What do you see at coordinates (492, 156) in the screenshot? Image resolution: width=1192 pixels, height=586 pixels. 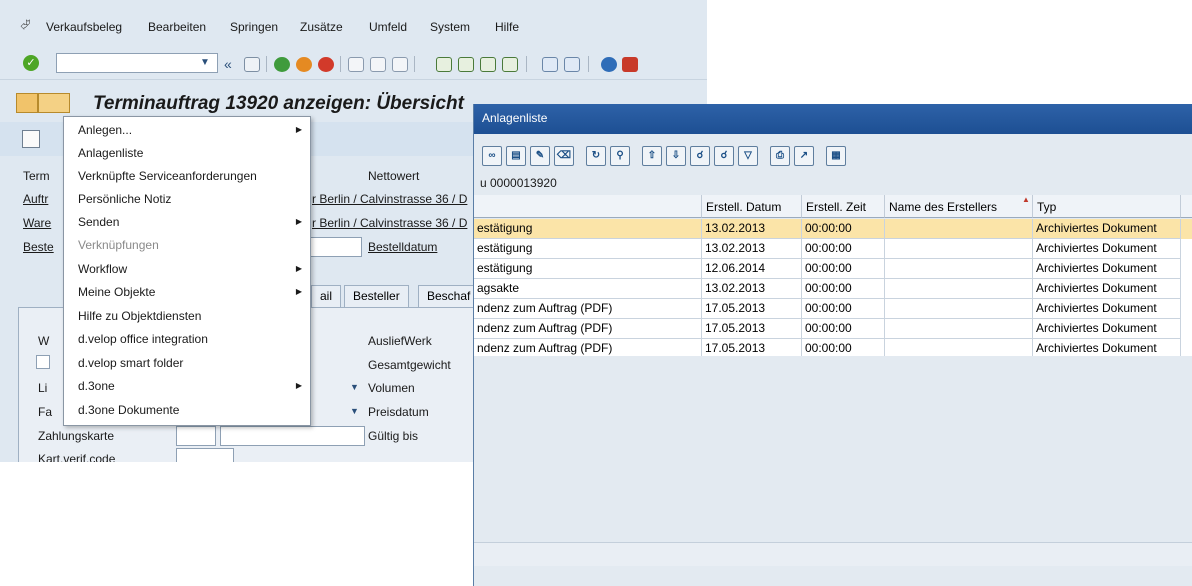 I see `link-icon: ∞` at bounding box center [492, 156].